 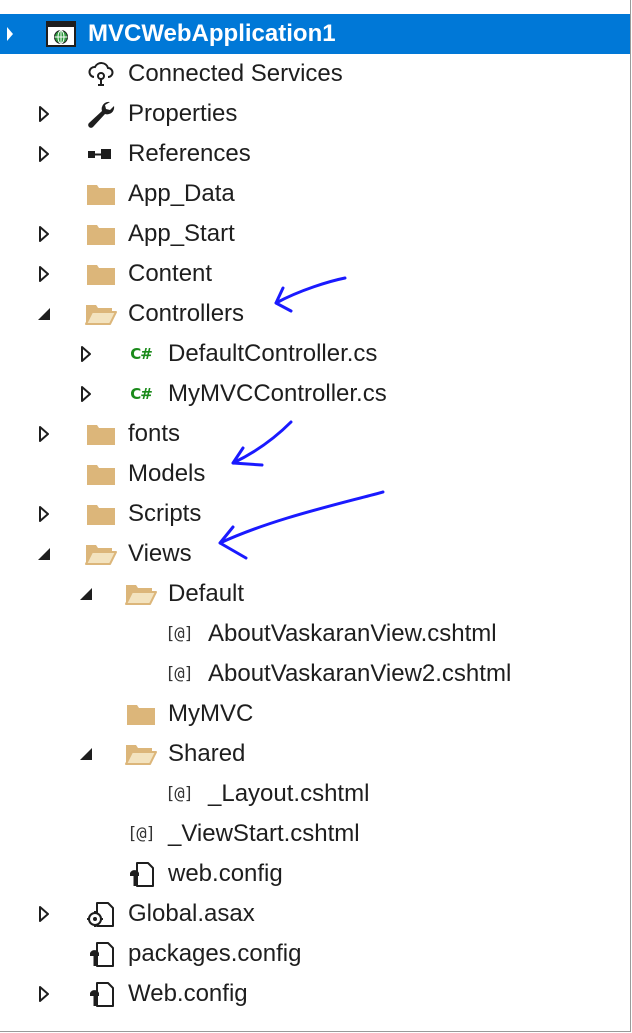 What do you see at coordinates (315, 874) in the screenshot?
I see `tree-node: web.config` at bounding box center [315, 874].